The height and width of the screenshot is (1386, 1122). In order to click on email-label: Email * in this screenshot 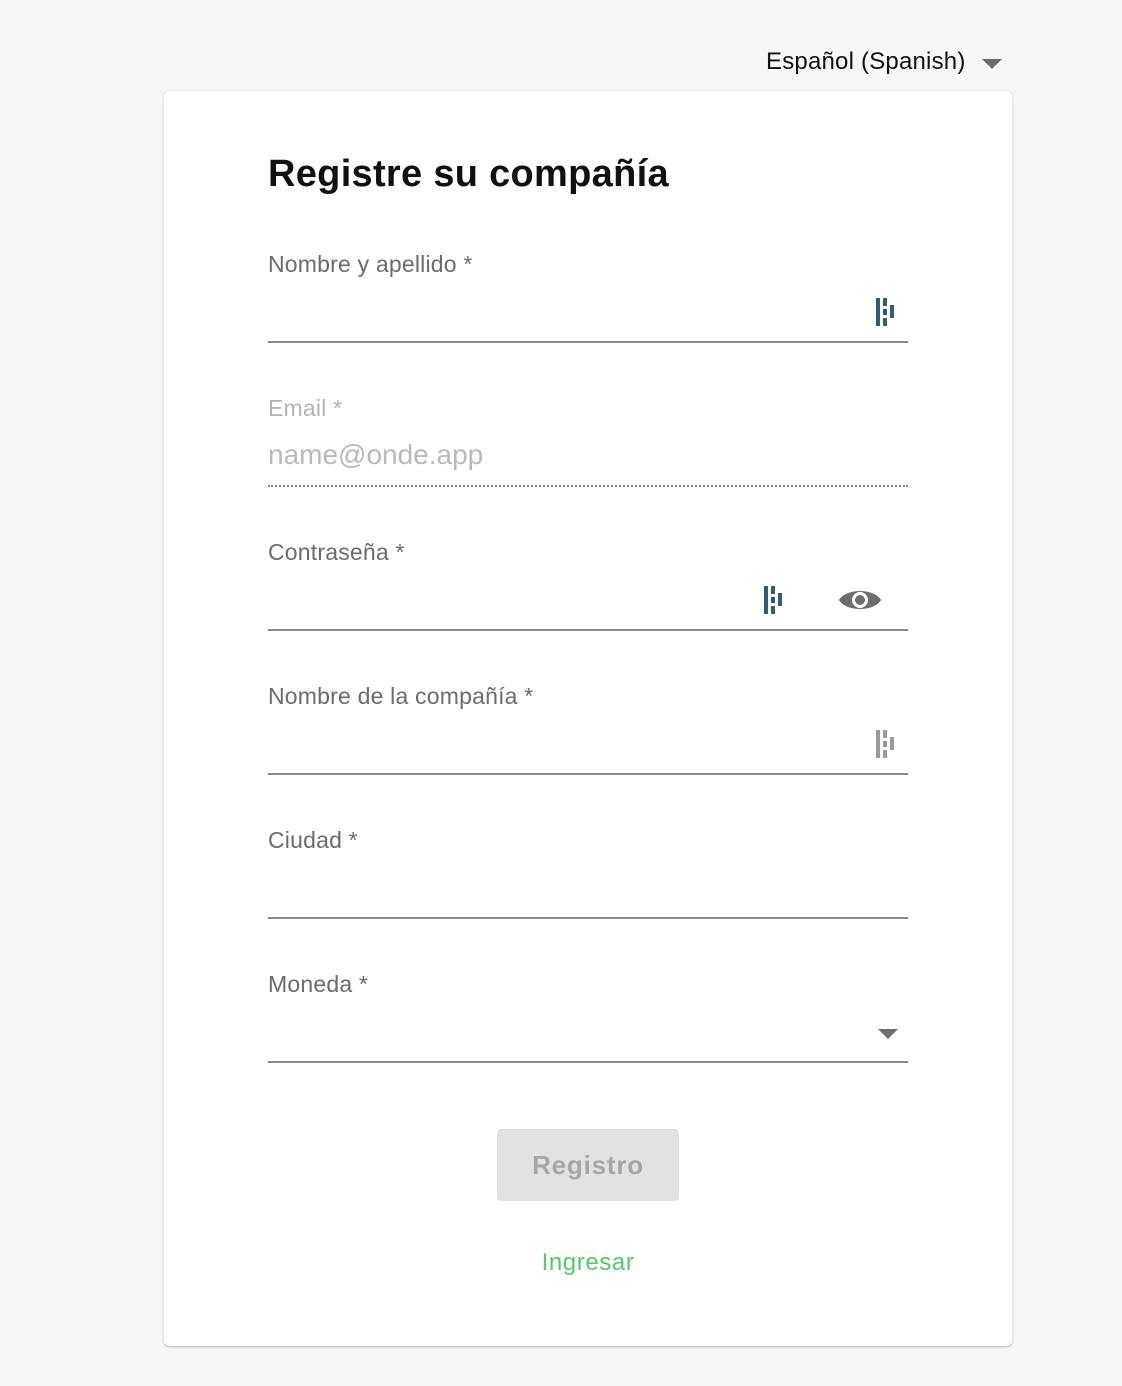, I will do `click(305, 408)`.